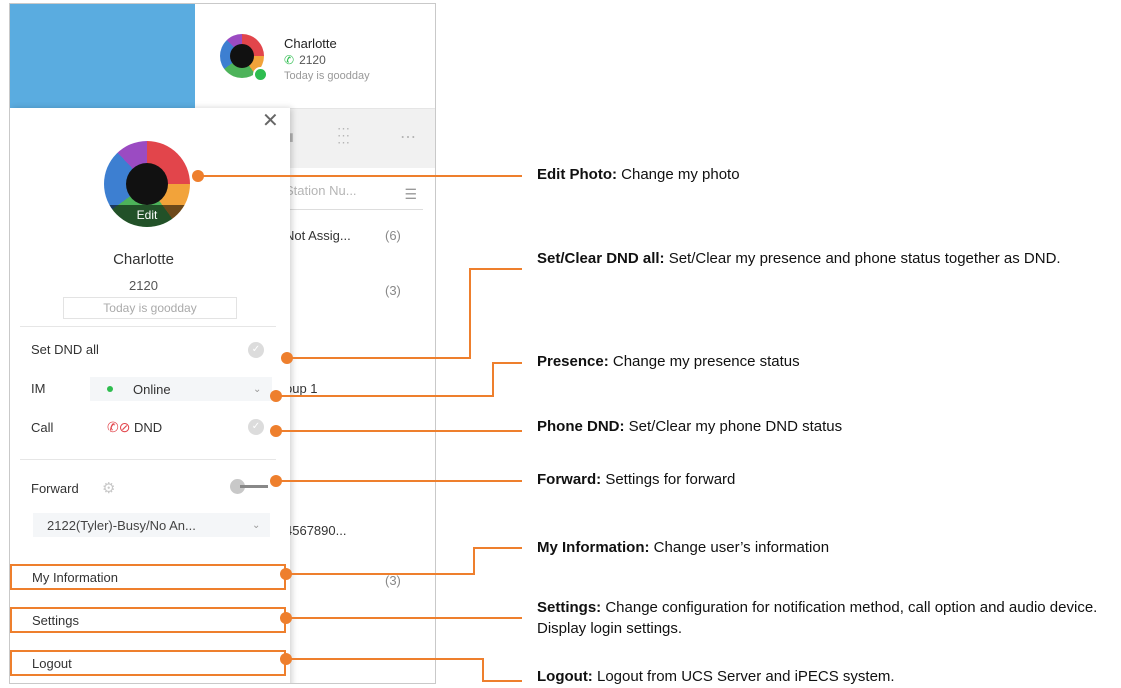 Image resolution: width=1121 pixels, height=688 pixels. I want to click on call-label: Call, so click(42, 427).